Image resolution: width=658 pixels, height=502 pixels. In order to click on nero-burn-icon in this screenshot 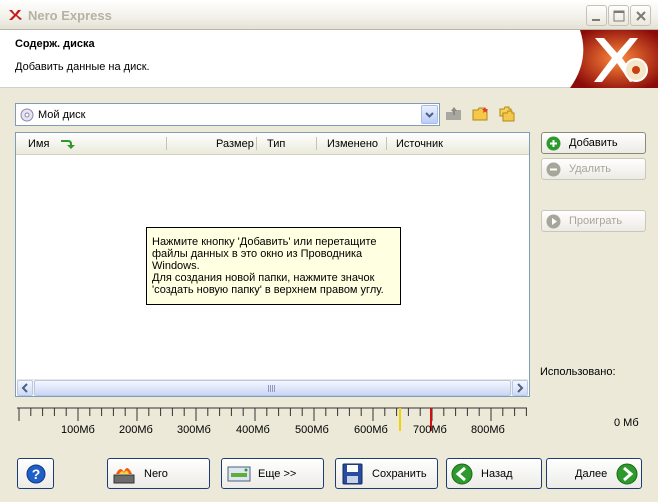, I will do `click(124, 475)`.